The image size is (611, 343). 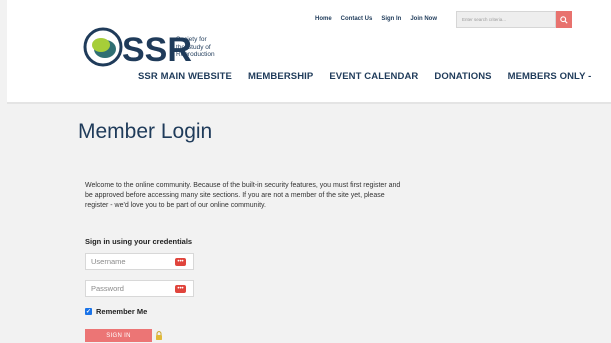 I want to click on nav-event-calendar: EVENT CALENDAR, so click(x=373, y=76).